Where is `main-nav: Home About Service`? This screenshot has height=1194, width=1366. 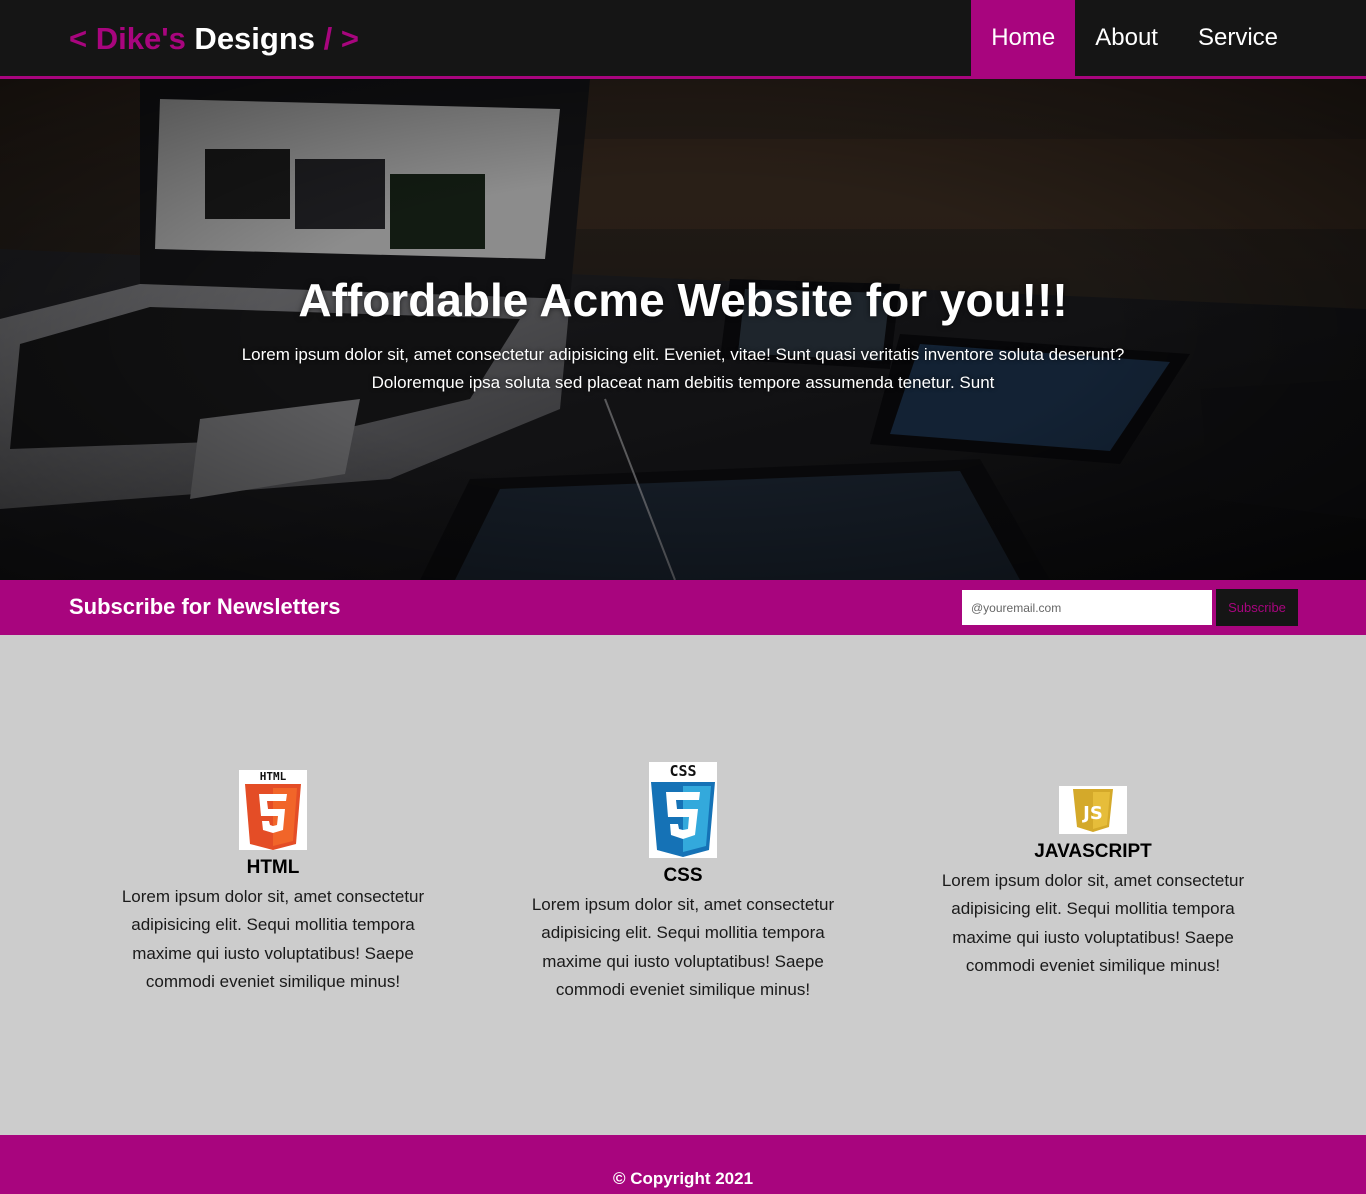 main-nav: Home About Service is located at coordinates (1134, 38).